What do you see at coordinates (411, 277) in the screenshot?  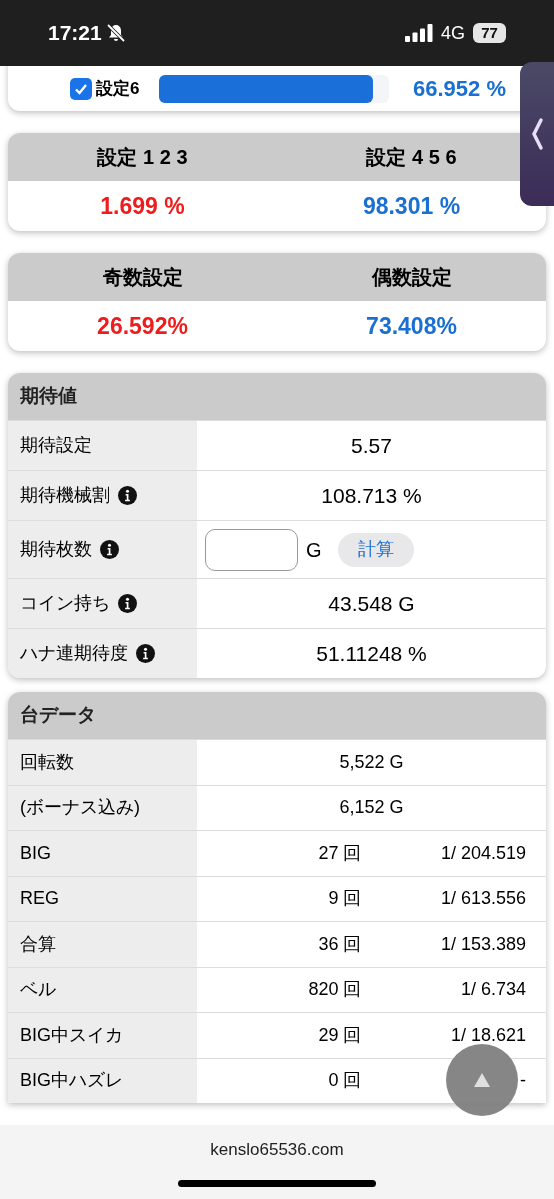 I see `group-label: 偶数設定` at bounding box center [411, 277].